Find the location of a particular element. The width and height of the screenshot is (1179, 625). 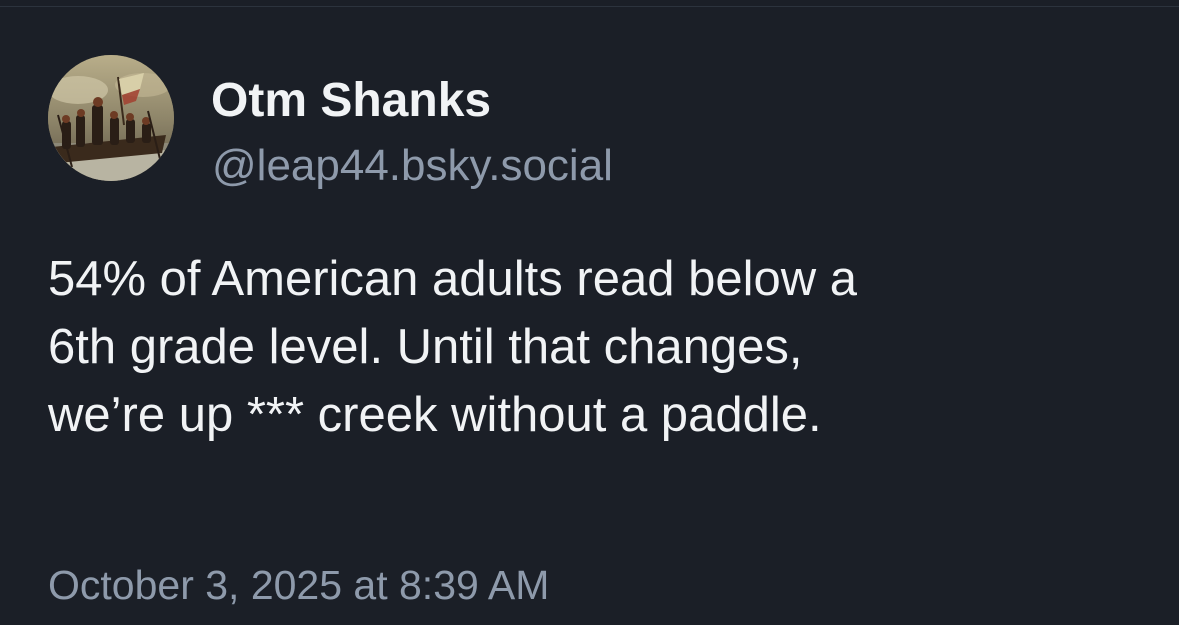

top-divider is located at coordinates (589, 3).